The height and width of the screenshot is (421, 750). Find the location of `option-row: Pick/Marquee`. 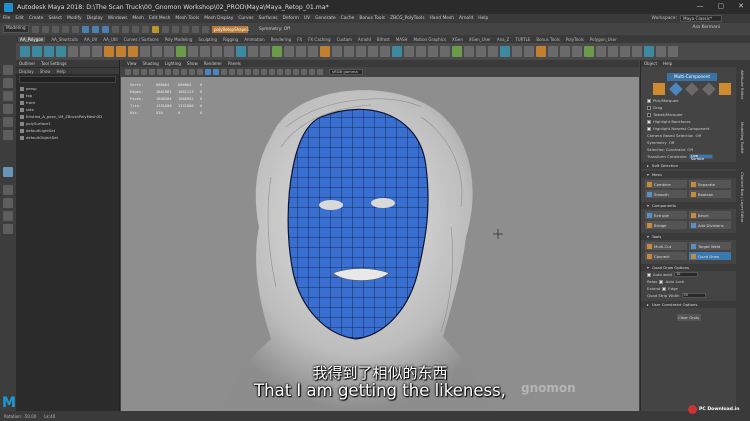

option-row: Pick/Marquee is located at coordinates (688, 100).